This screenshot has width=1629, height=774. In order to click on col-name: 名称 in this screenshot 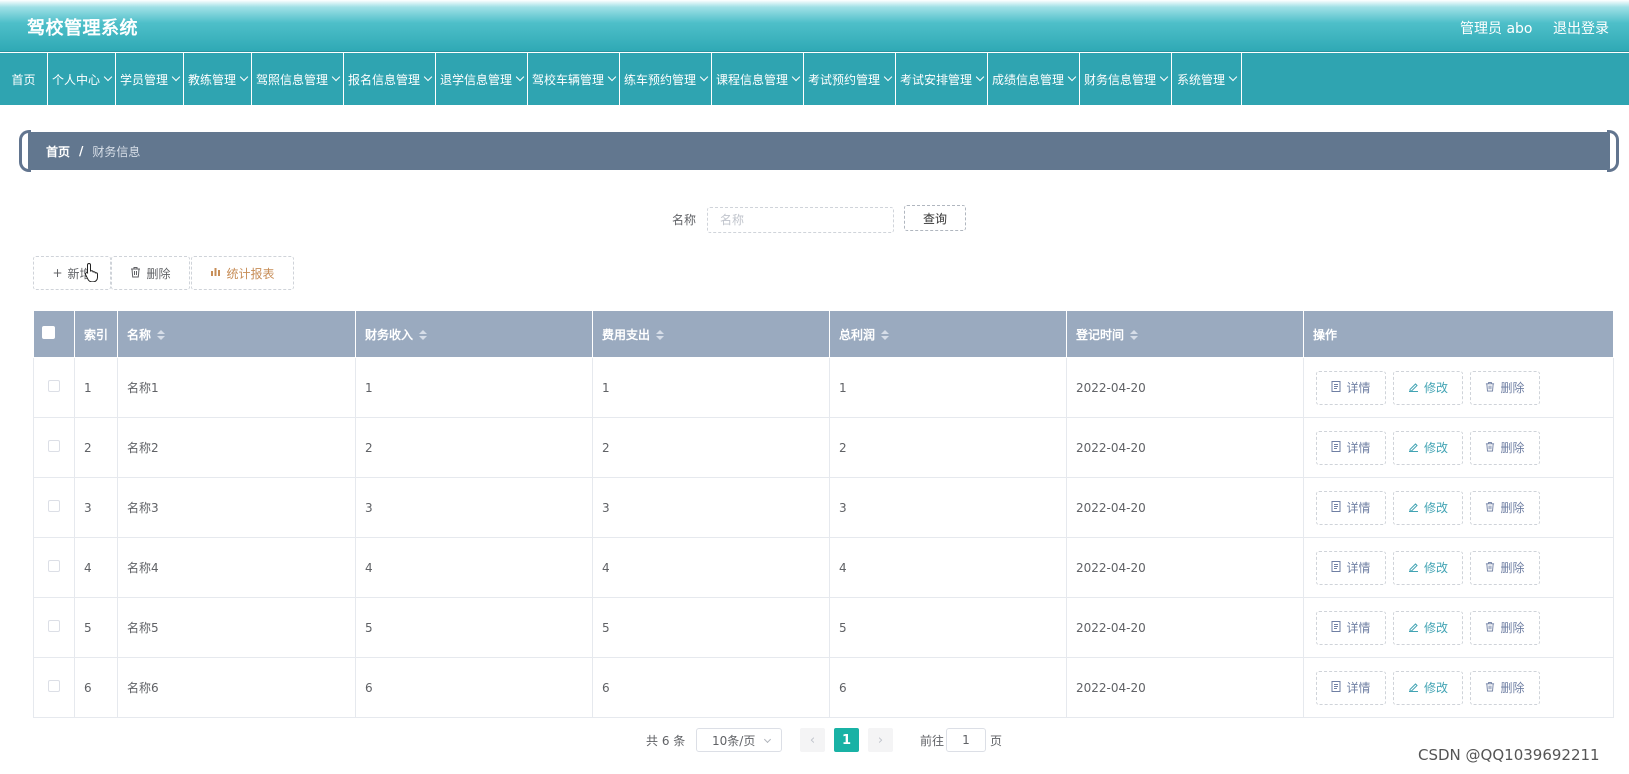, I will do `click(236, 334)`.